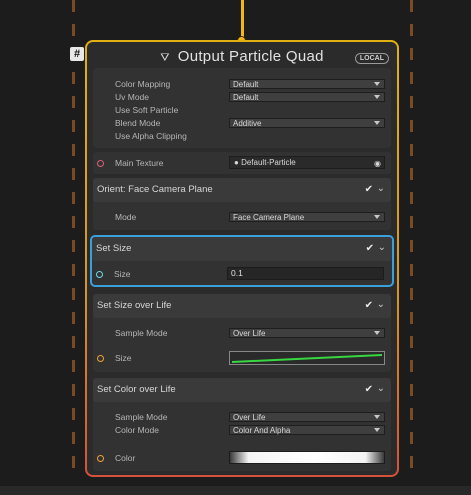 The height and width of the screenshot is (495, 471). What do you see at coordinates (139, 163) in the screenshot?
I see `main-texture-label: Main Texture` at bounding box center [139, 163].